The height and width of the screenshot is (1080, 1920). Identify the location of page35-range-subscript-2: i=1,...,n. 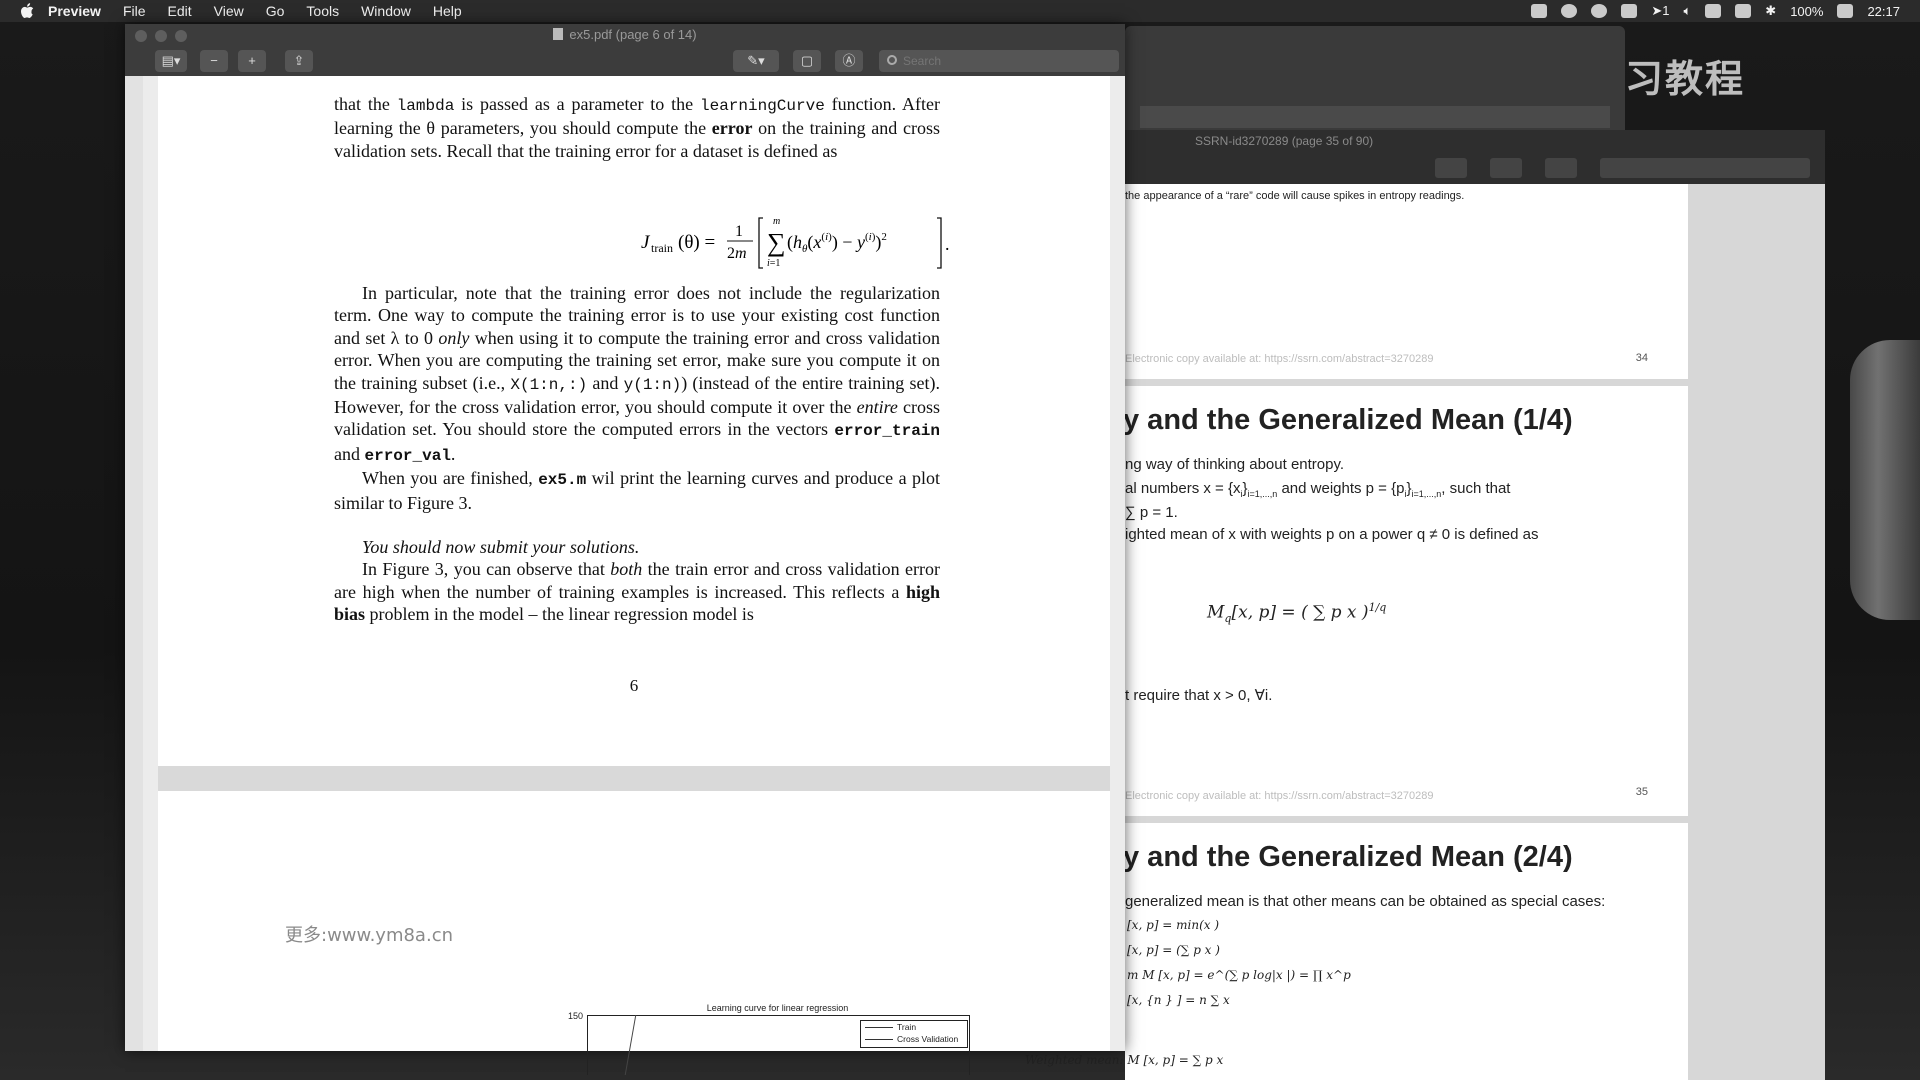
(1426, 494).